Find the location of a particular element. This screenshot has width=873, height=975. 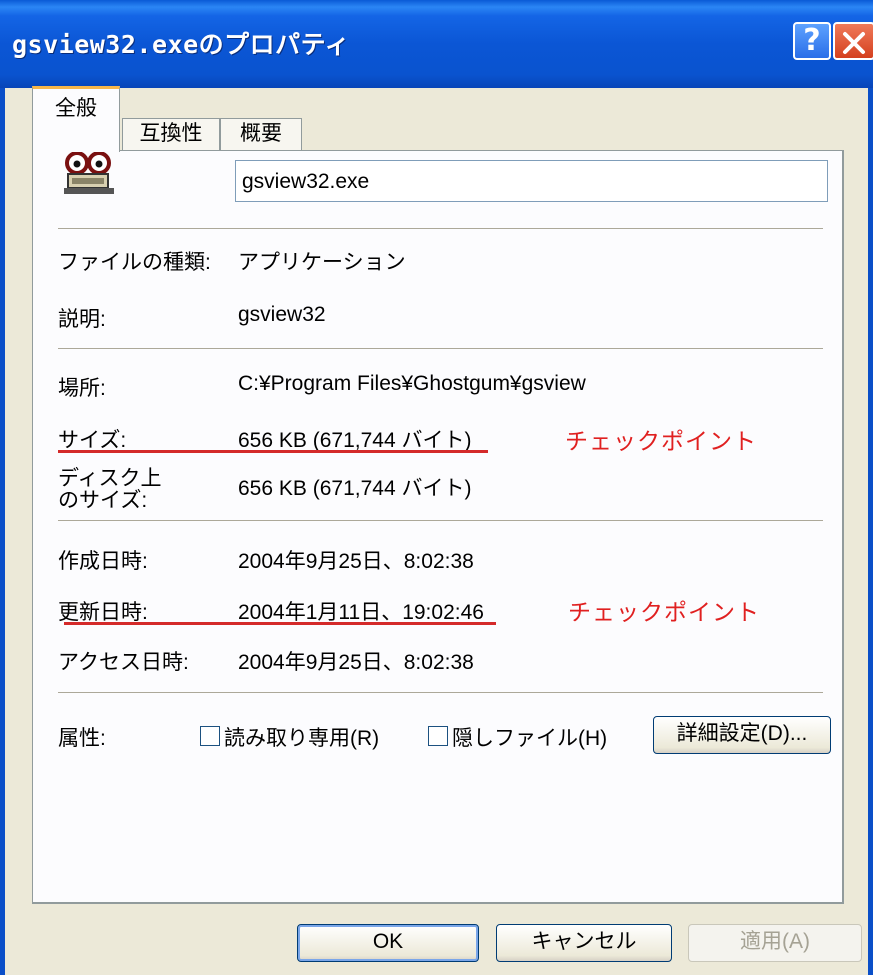

created-label: 作成日時: is located at coordinates (103, 561).